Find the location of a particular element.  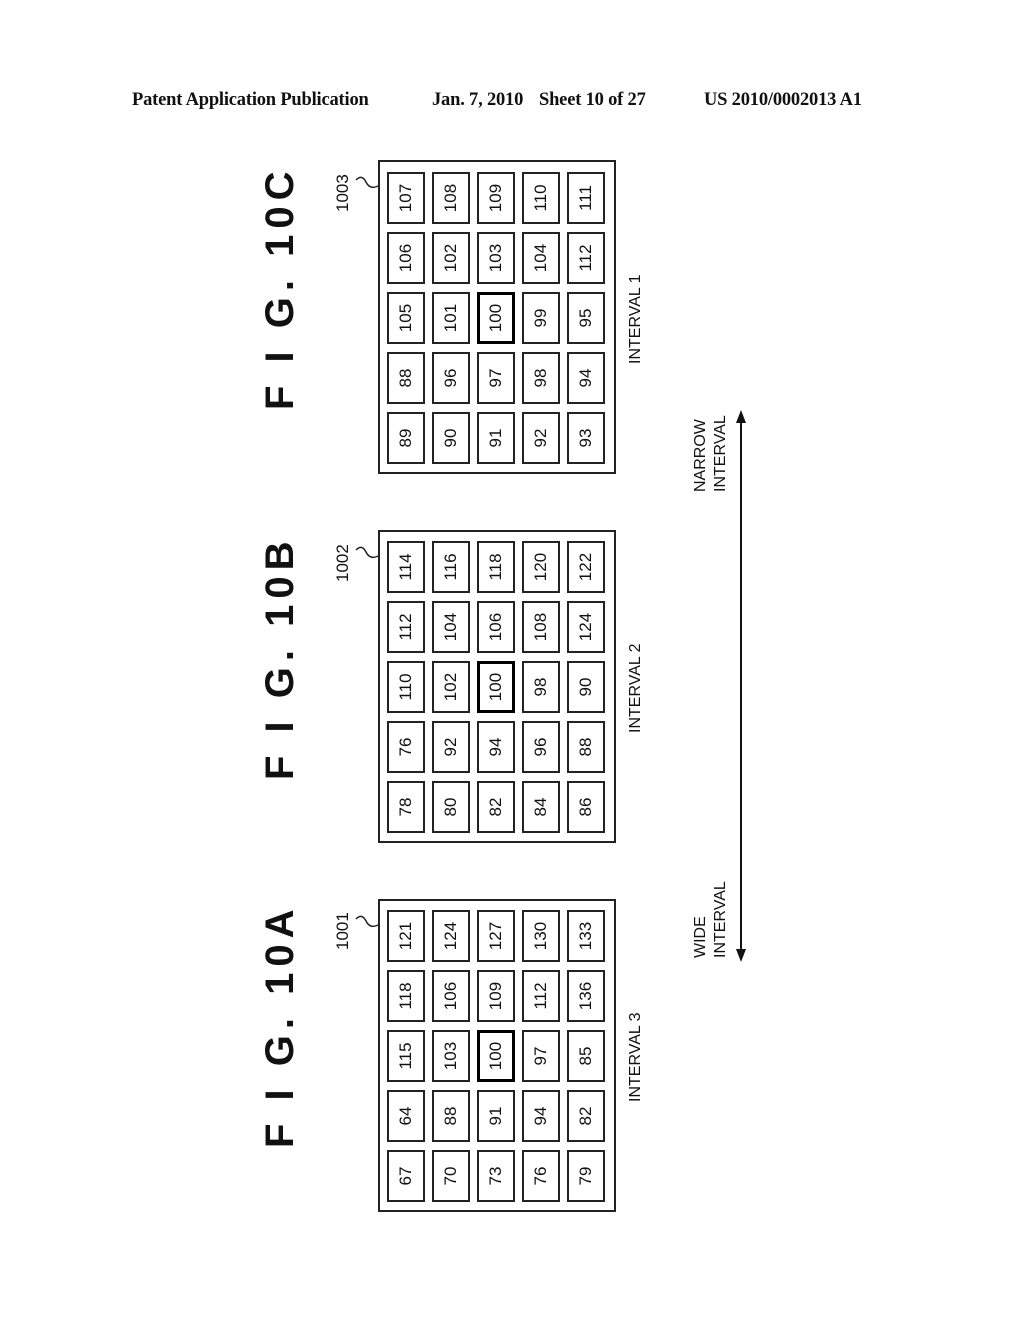

header-date: Jan. 7, 2010 is located at coordinates (478, 100).